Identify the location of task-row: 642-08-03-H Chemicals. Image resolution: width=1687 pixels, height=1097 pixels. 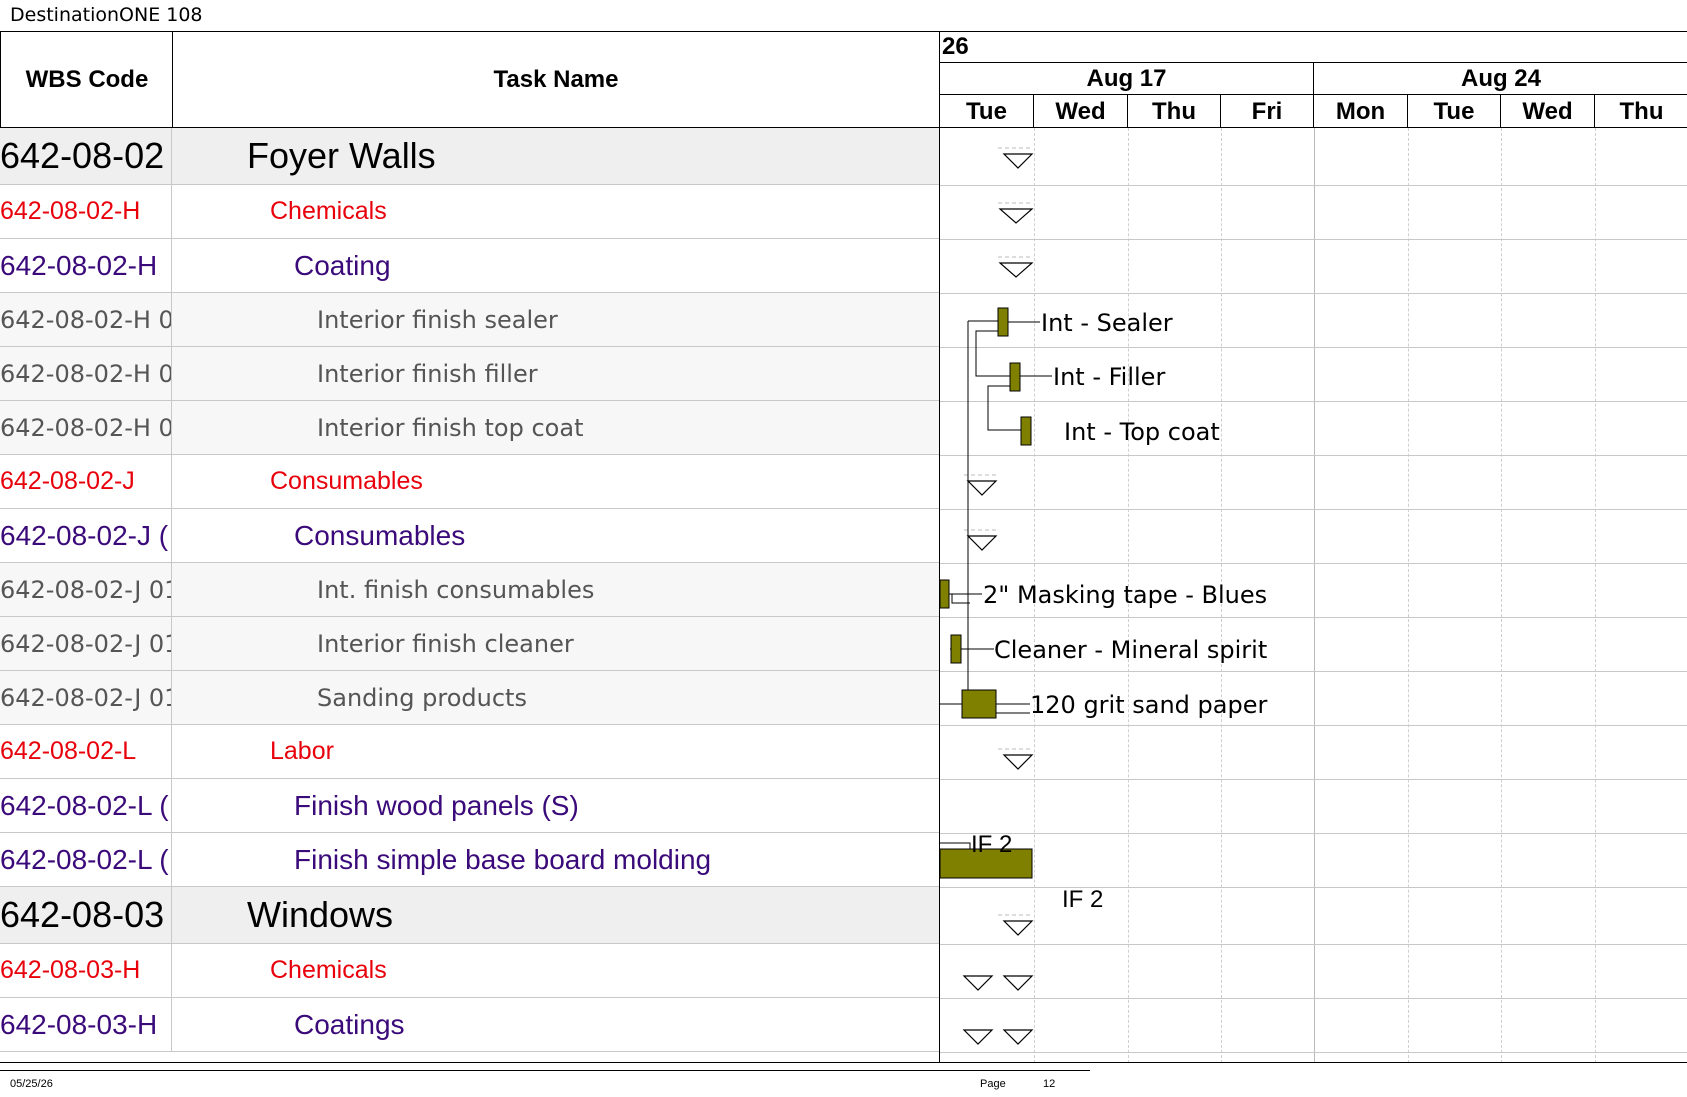
(469, 971).